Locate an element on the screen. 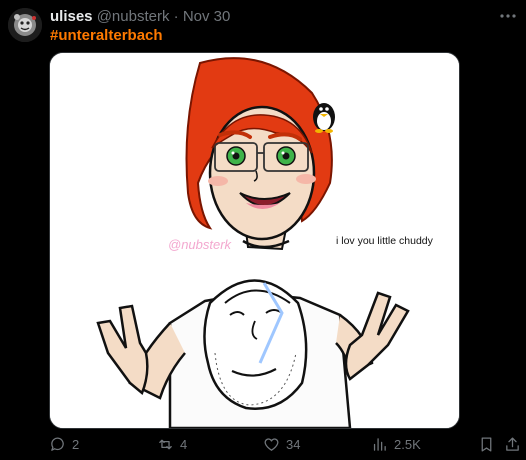 The image size is (526, 460). bookmark-button is located at coordinates (486, 444).